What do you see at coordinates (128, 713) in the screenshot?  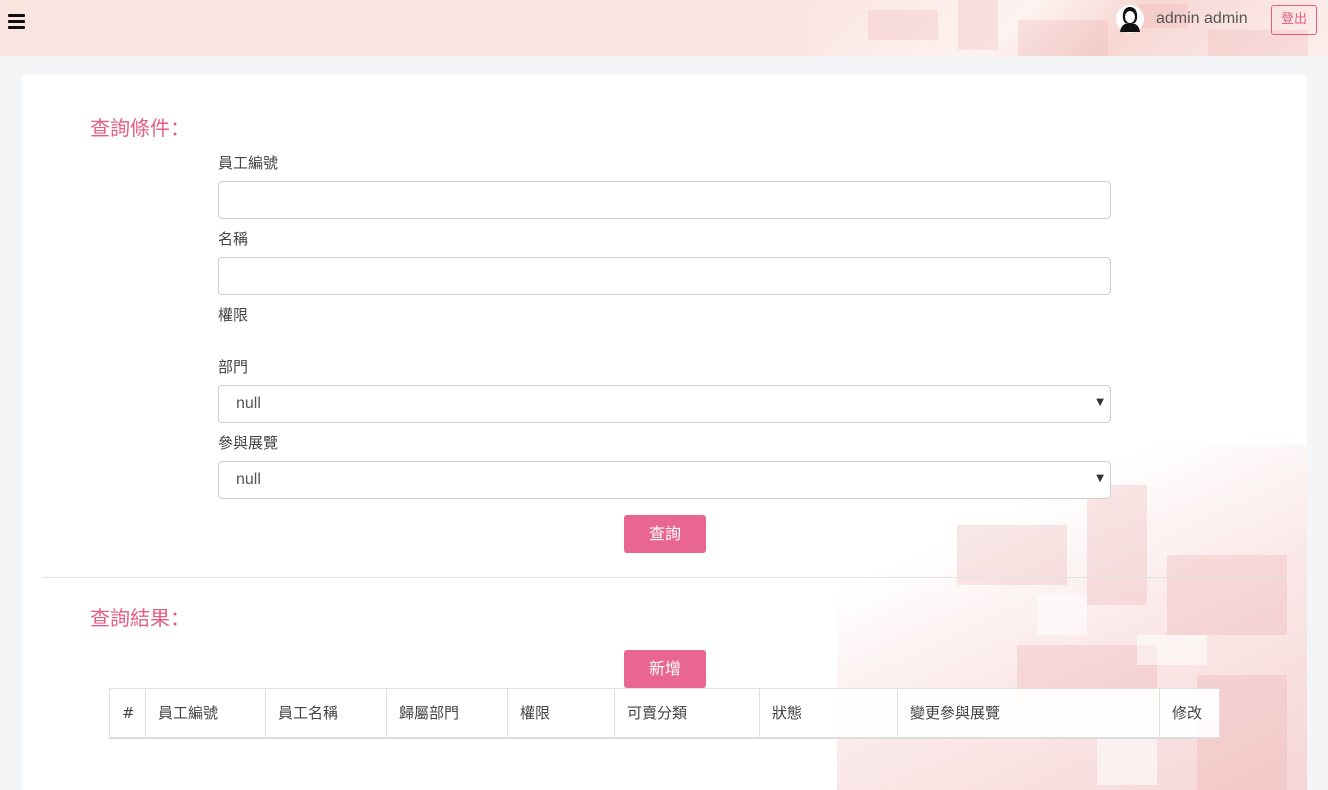 I see `column-header-index: #` at bounding box center [128, 713].